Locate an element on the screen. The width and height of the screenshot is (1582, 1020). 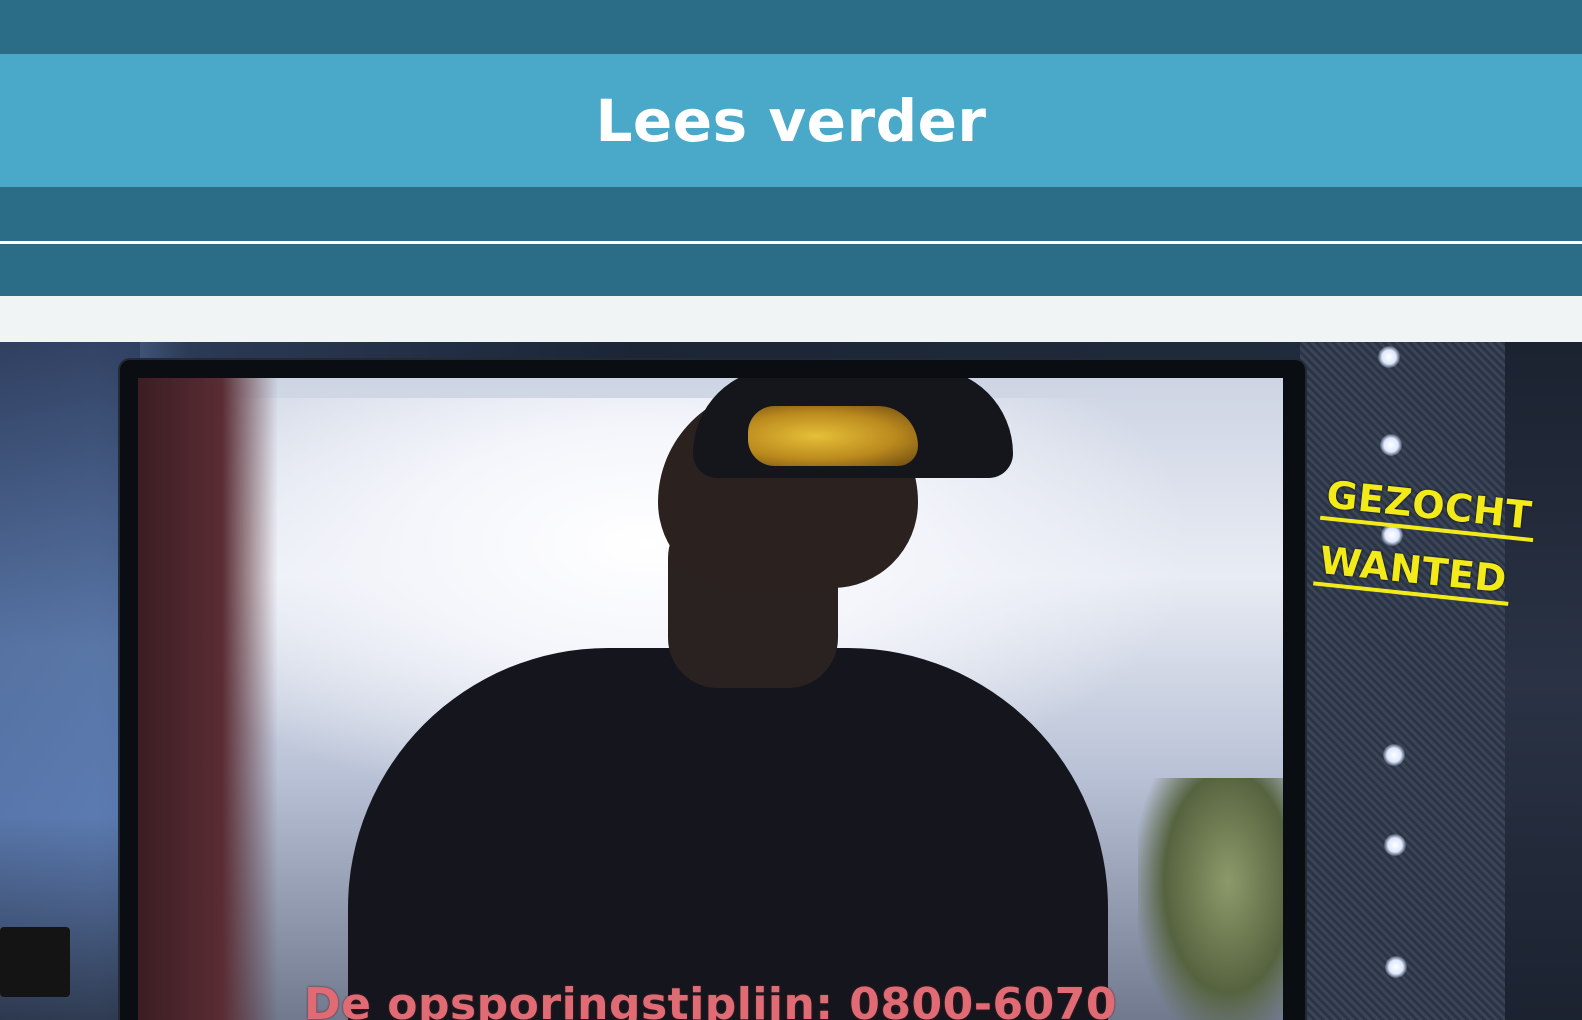
read-more-button: Lees verder is located at coordinates (791, 120).